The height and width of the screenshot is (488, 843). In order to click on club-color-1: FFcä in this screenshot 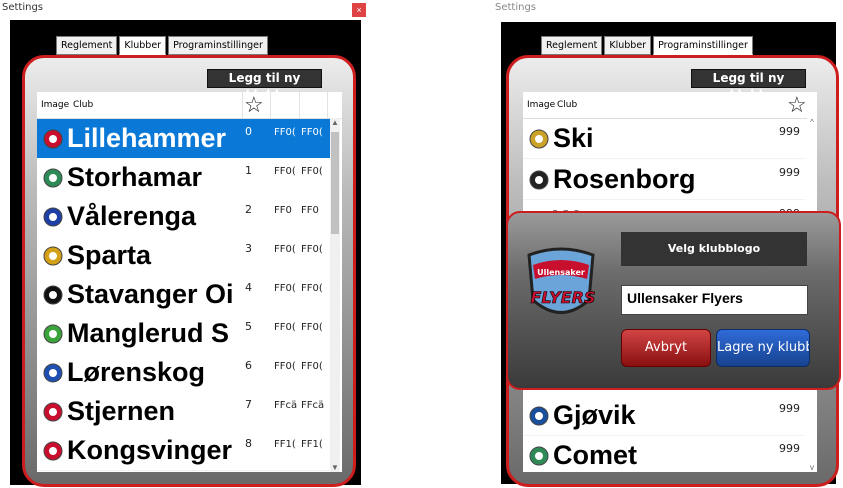, I will do `click(286, 405)`.